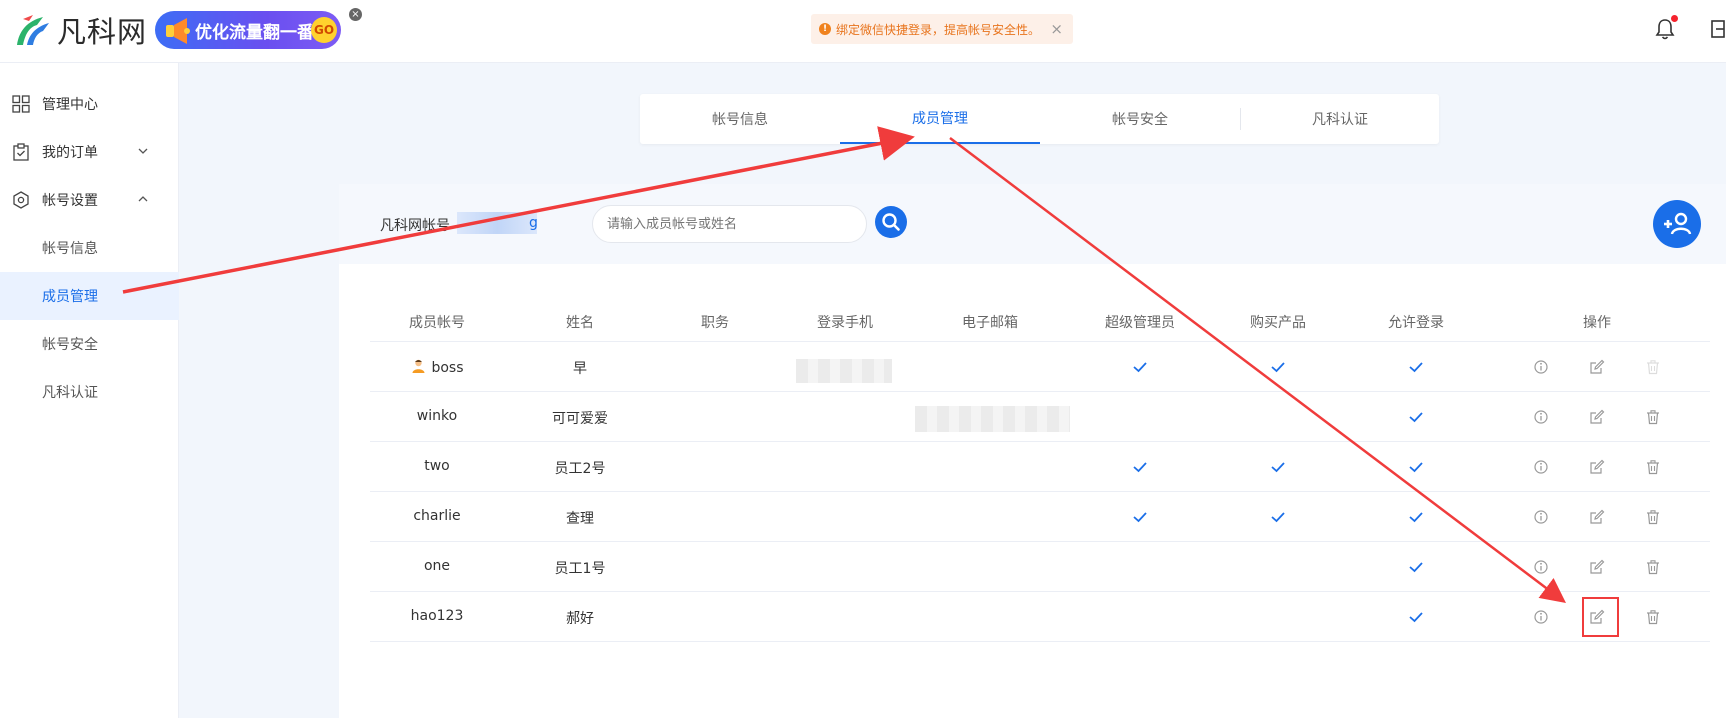 This screenshot has width=1726, height=718. I want to click on column-header-buy-product: 购买产品, so click(1278, 323).